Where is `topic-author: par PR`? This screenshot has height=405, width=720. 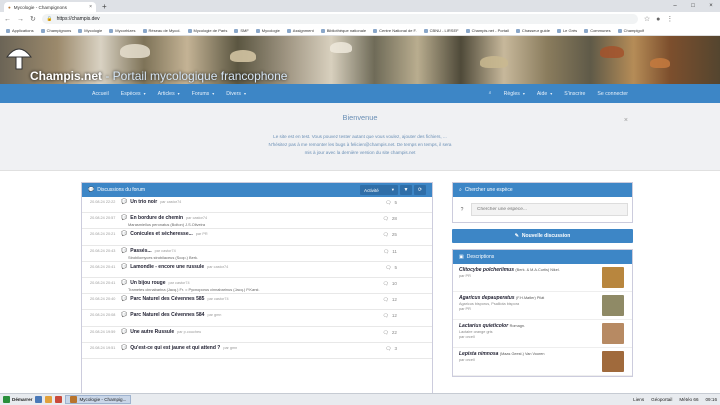
topic-author: par PR is located at coordinates (202, 234).